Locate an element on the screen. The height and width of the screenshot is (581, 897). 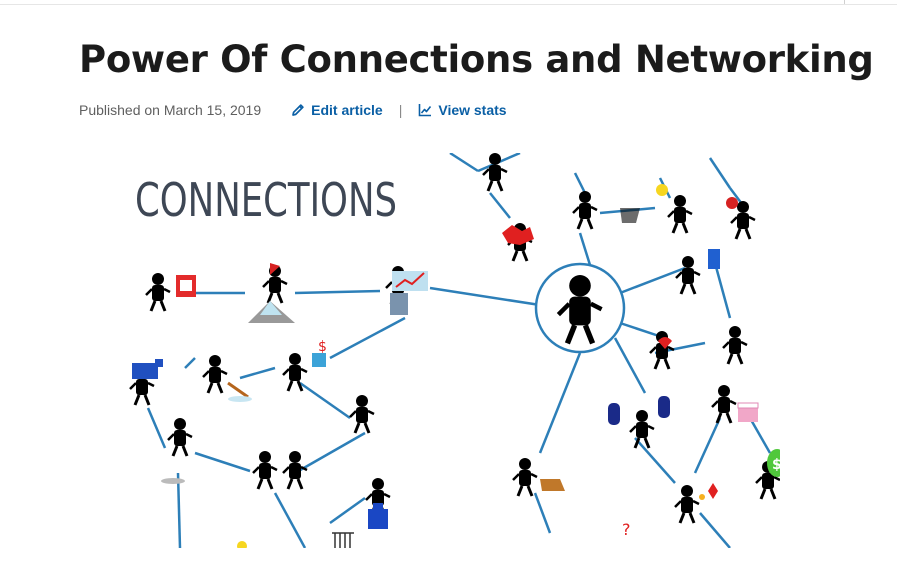
pencil-icon is located at coordinates (298, 110).